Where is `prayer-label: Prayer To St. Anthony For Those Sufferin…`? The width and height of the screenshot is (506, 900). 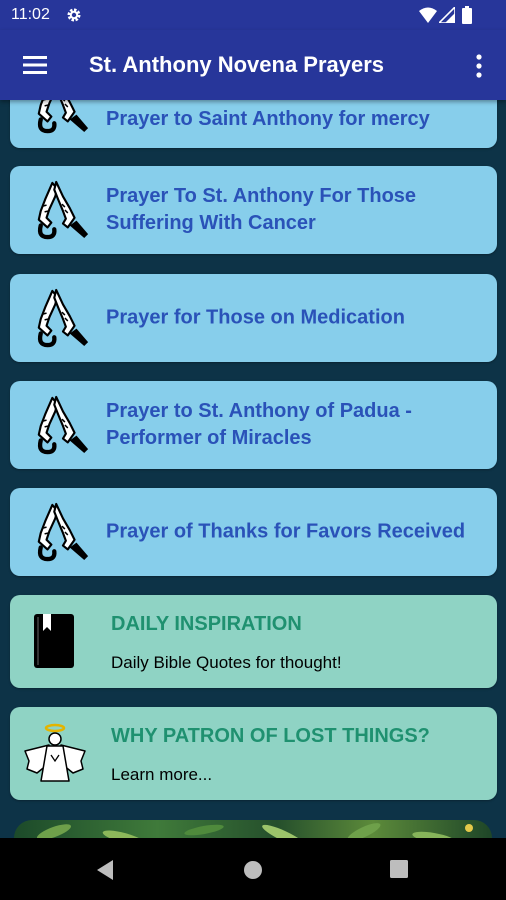 prayer-label: Prayer To St. Anthony For Those Sufferin… is located at coordinates (261, 209).